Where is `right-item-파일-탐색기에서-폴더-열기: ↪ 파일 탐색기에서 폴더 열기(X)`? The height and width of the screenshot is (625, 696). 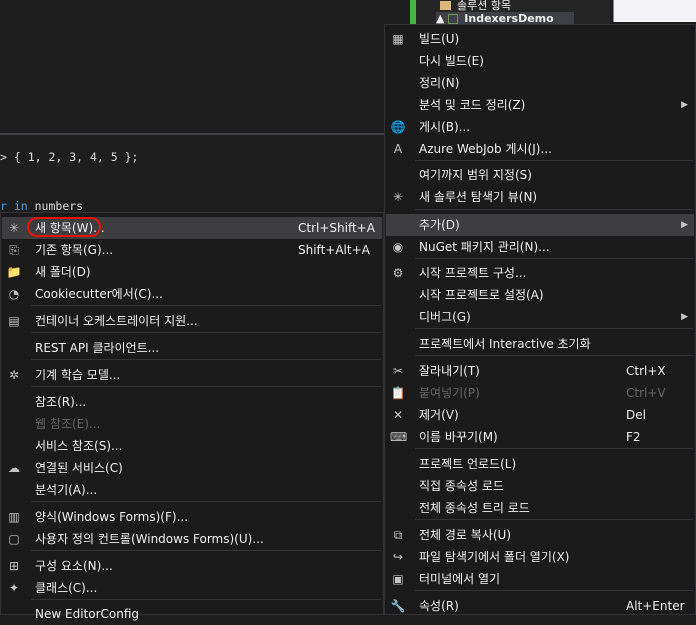 right-item-파일-탐색기에서-폴더-열기: ↪ 파일 탐색기에서 폴더 열기(X) is located at coordinates (540, 557).